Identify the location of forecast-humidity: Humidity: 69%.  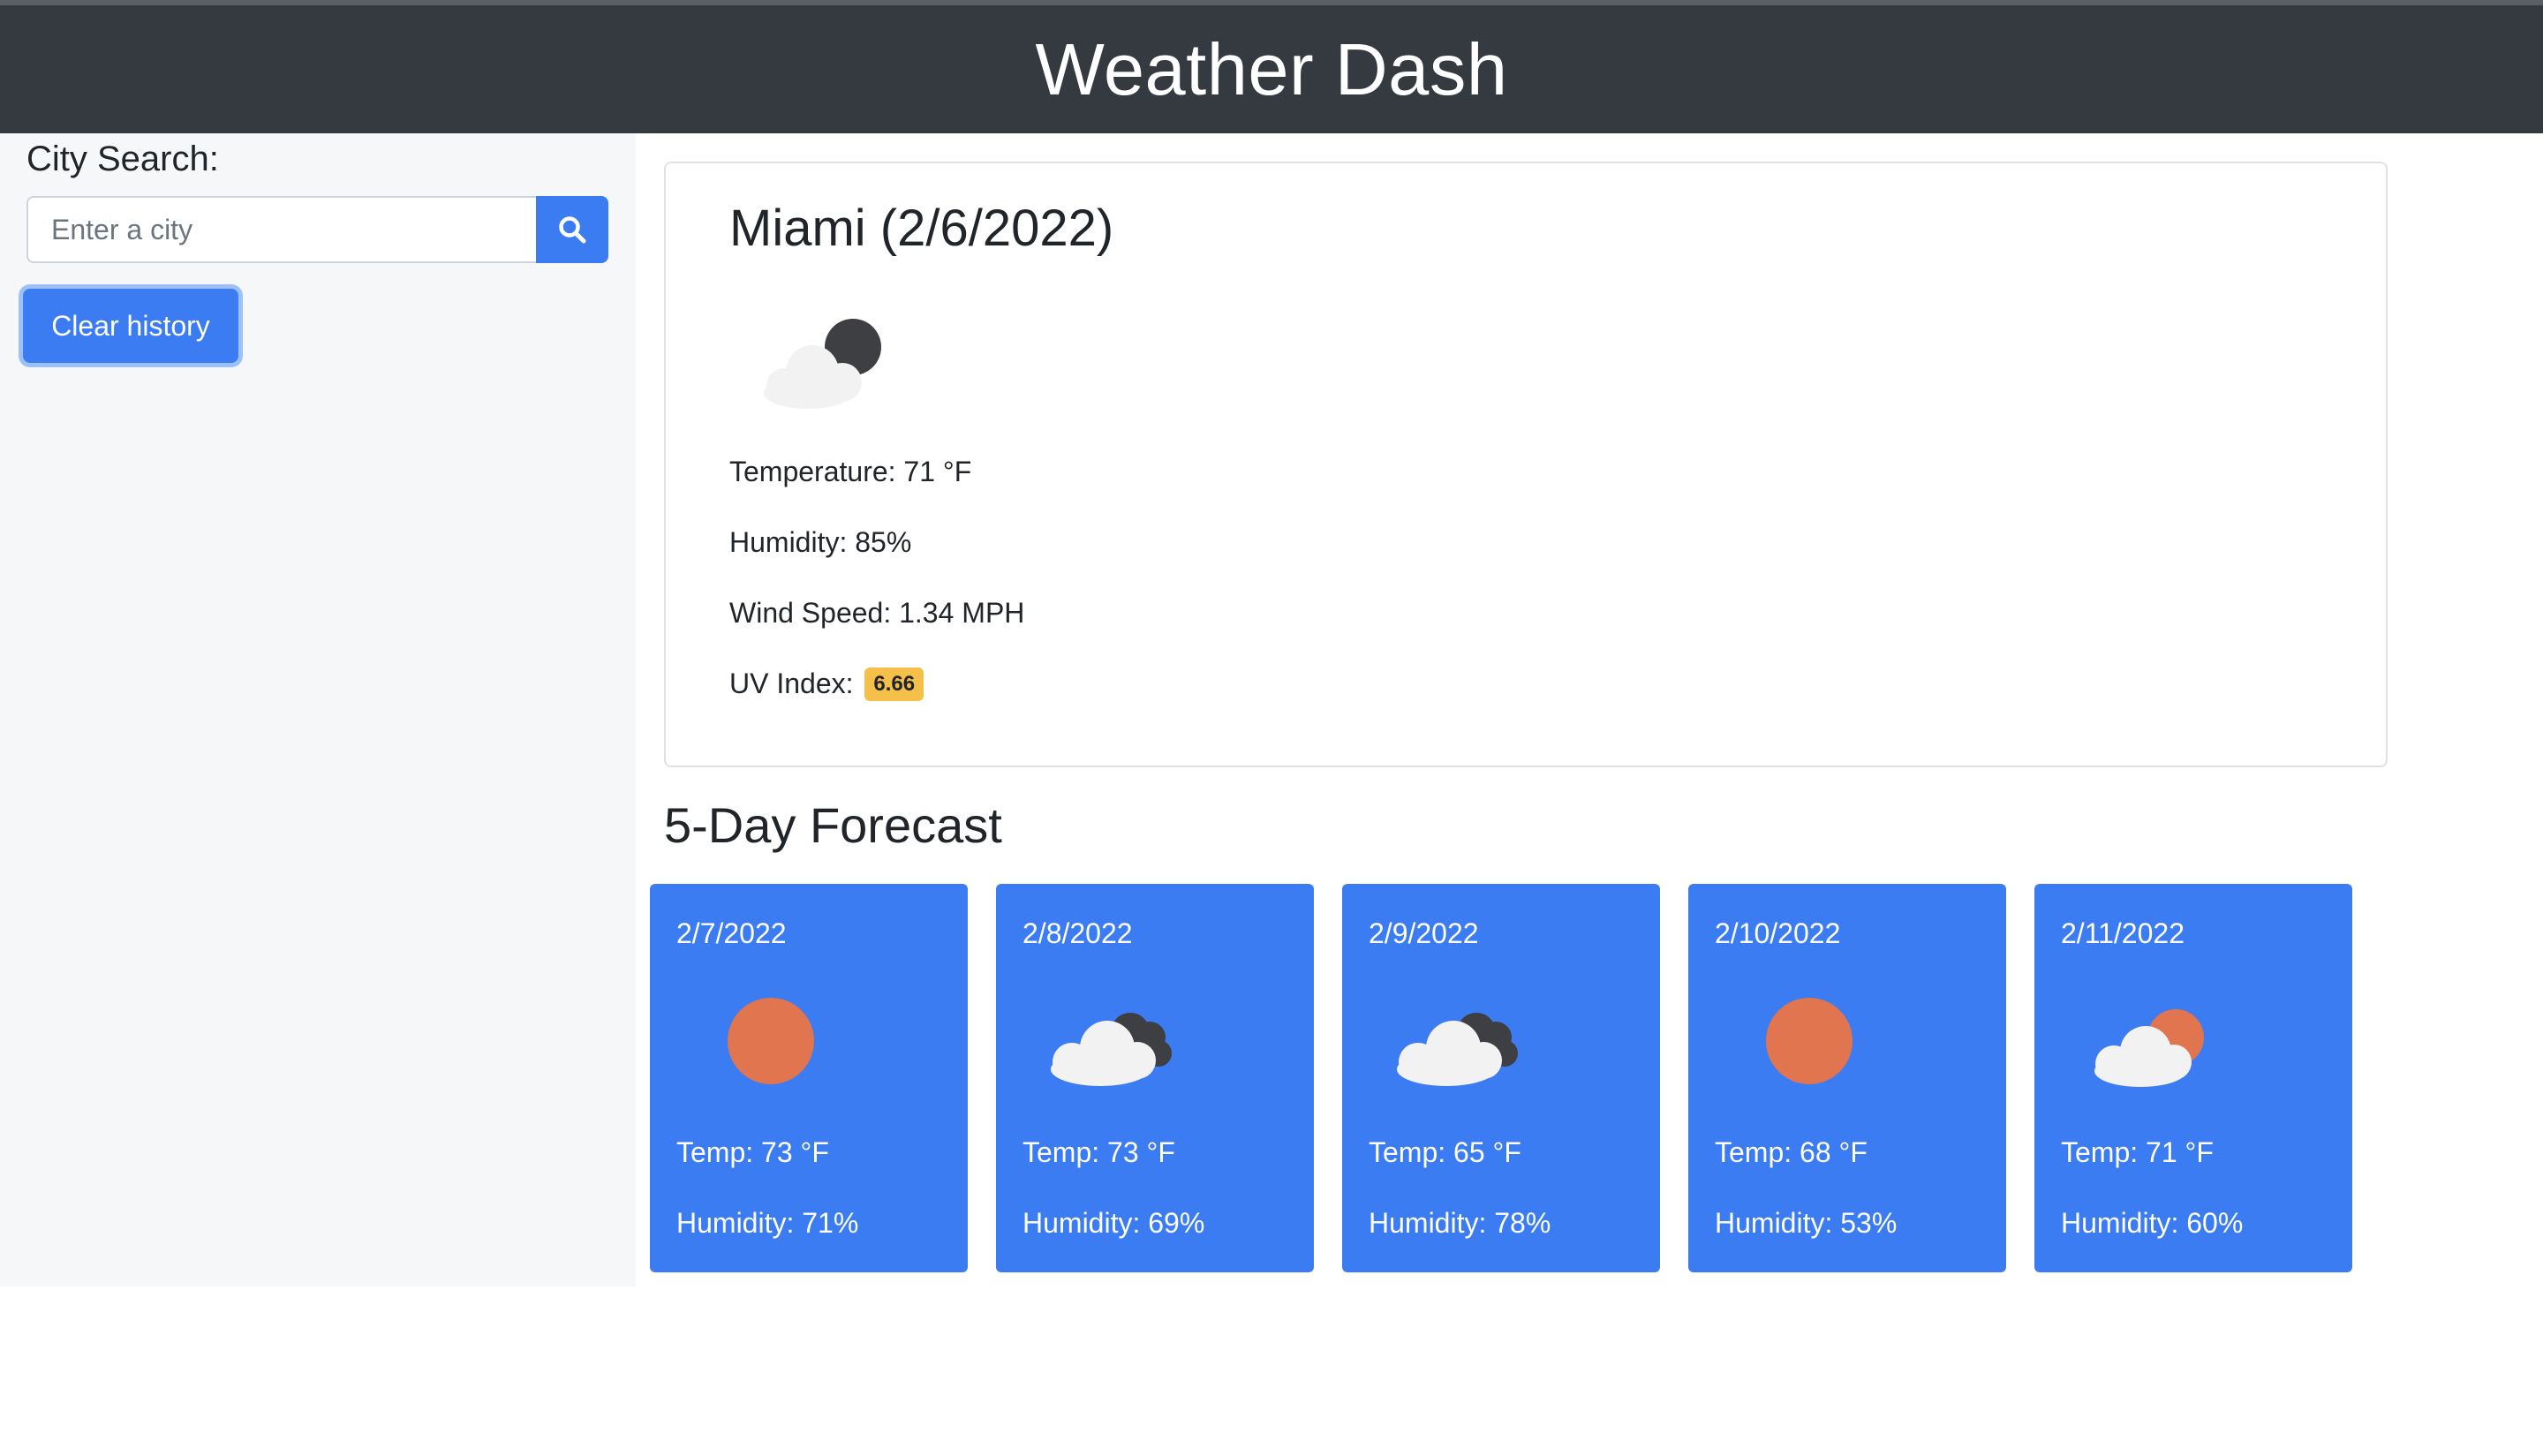
(1113, 1223).